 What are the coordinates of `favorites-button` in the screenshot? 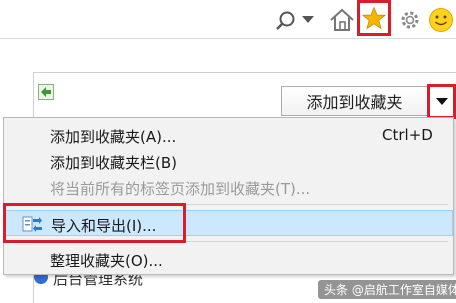 It's located at (374, 18).